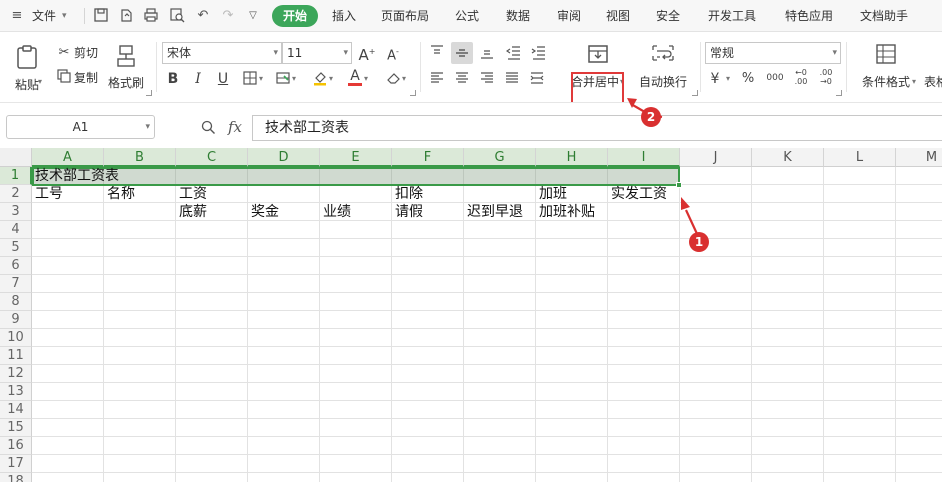  What do you see at coordinates (413, 93) in the screenshot?
I see `font-group-launcher` at bounding box center [413, 93].